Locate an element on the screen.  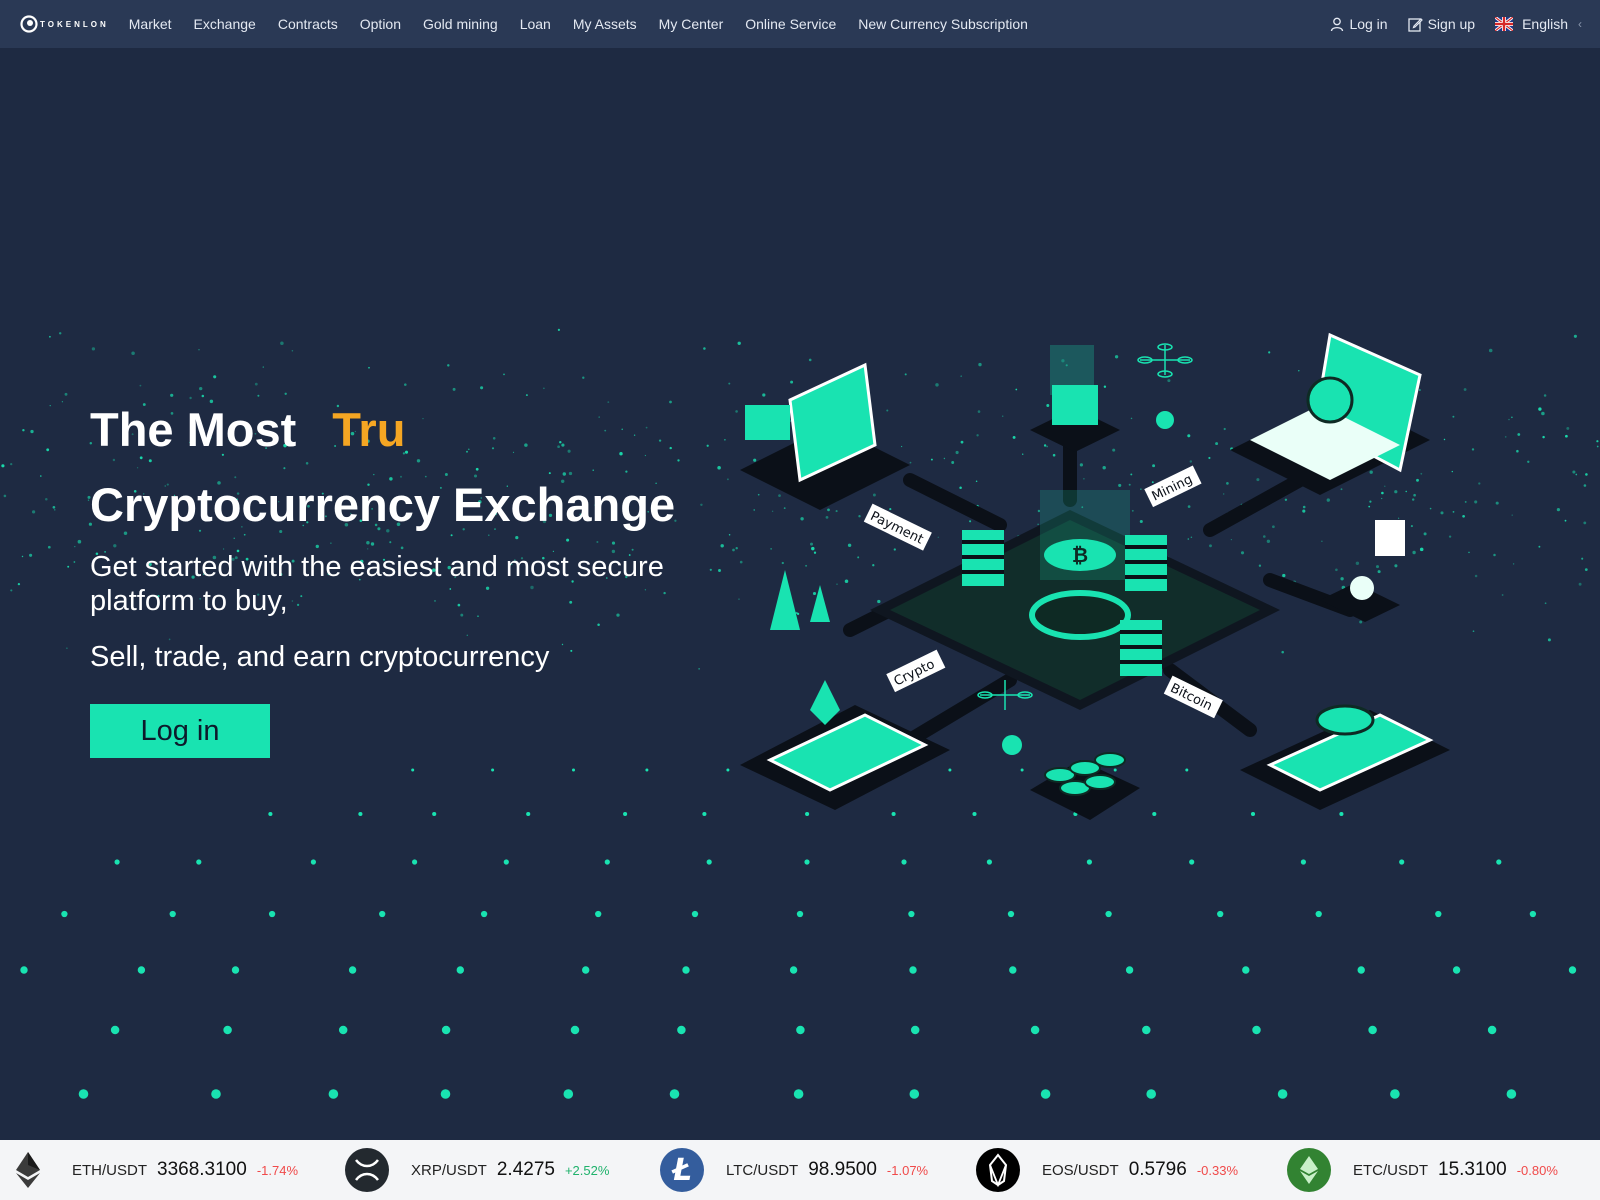
ticker-pair: ETH/USDT is located at coordinates (109, 1170).